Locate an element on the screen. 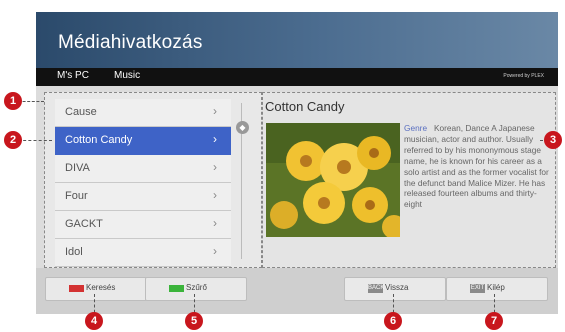  back-button-label: Vissza is located at coordinates (397, 287).